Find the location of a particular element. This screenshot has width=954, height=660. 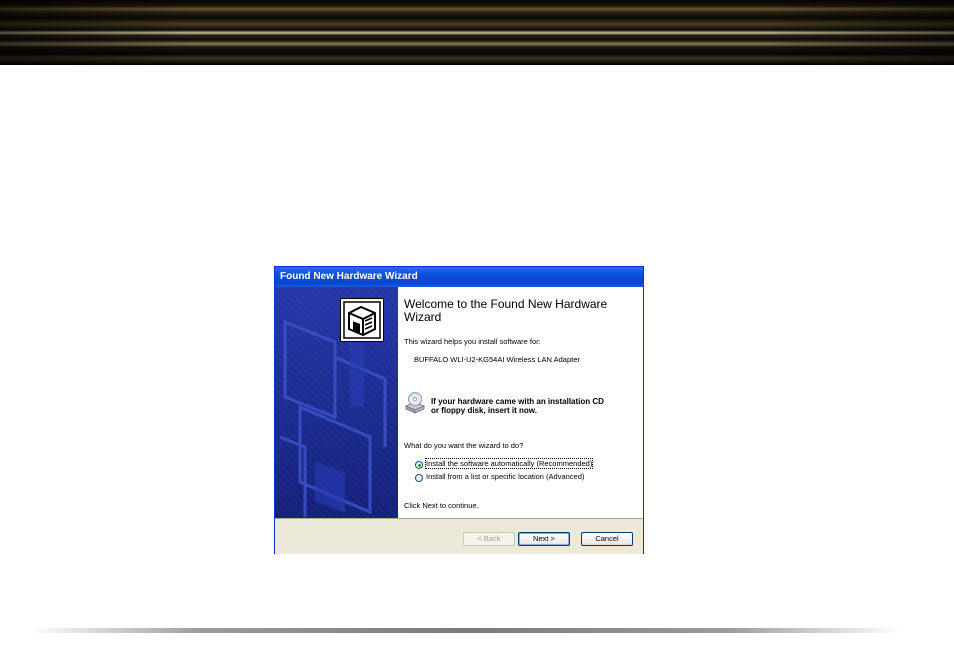

radio-install-from-list is located at coordinates (419, 478).